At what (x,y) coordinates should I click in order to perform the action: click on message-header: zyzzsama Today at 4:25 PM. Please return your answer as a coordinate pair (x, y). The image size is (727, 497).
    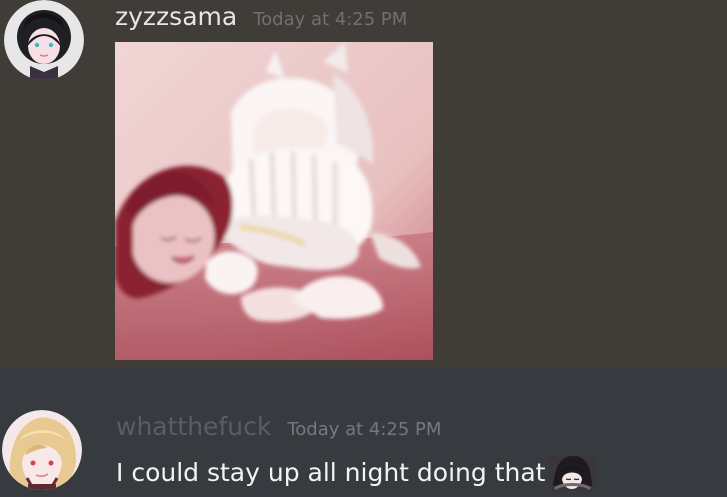
    Looking at the image, I should click on (261, 17).